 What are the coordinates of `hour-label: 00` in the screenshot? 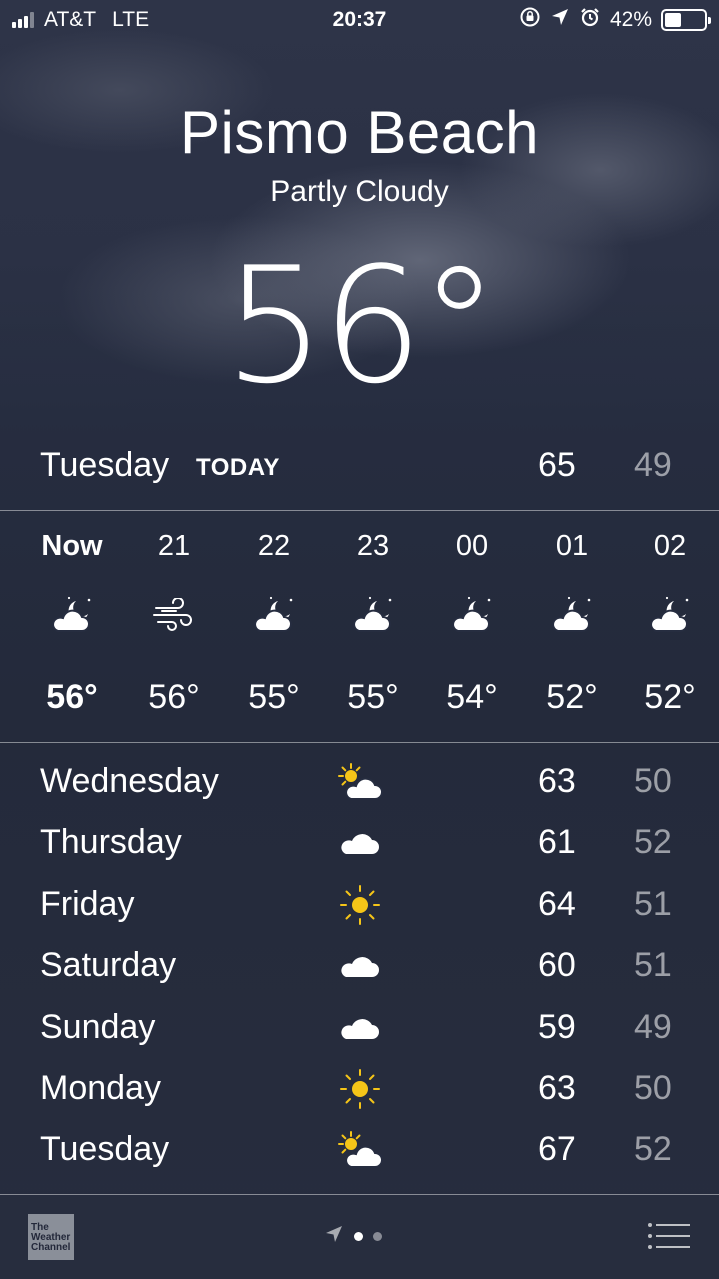 It's located at (472, 546).